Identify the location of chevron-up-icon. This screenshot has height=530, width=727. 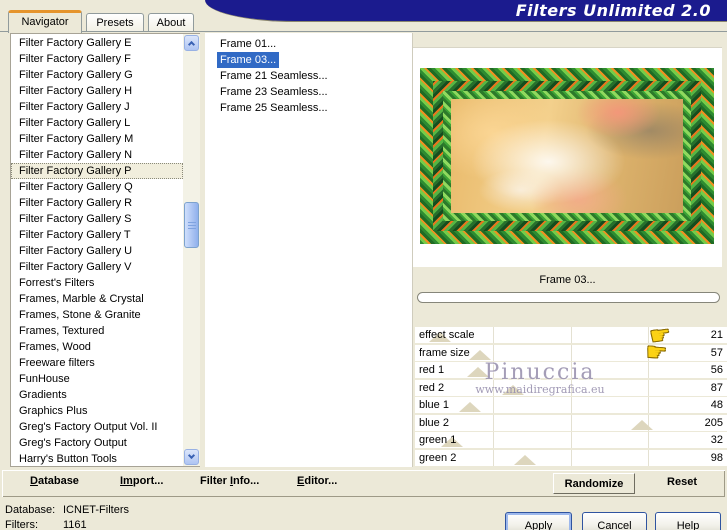
(191, 44).